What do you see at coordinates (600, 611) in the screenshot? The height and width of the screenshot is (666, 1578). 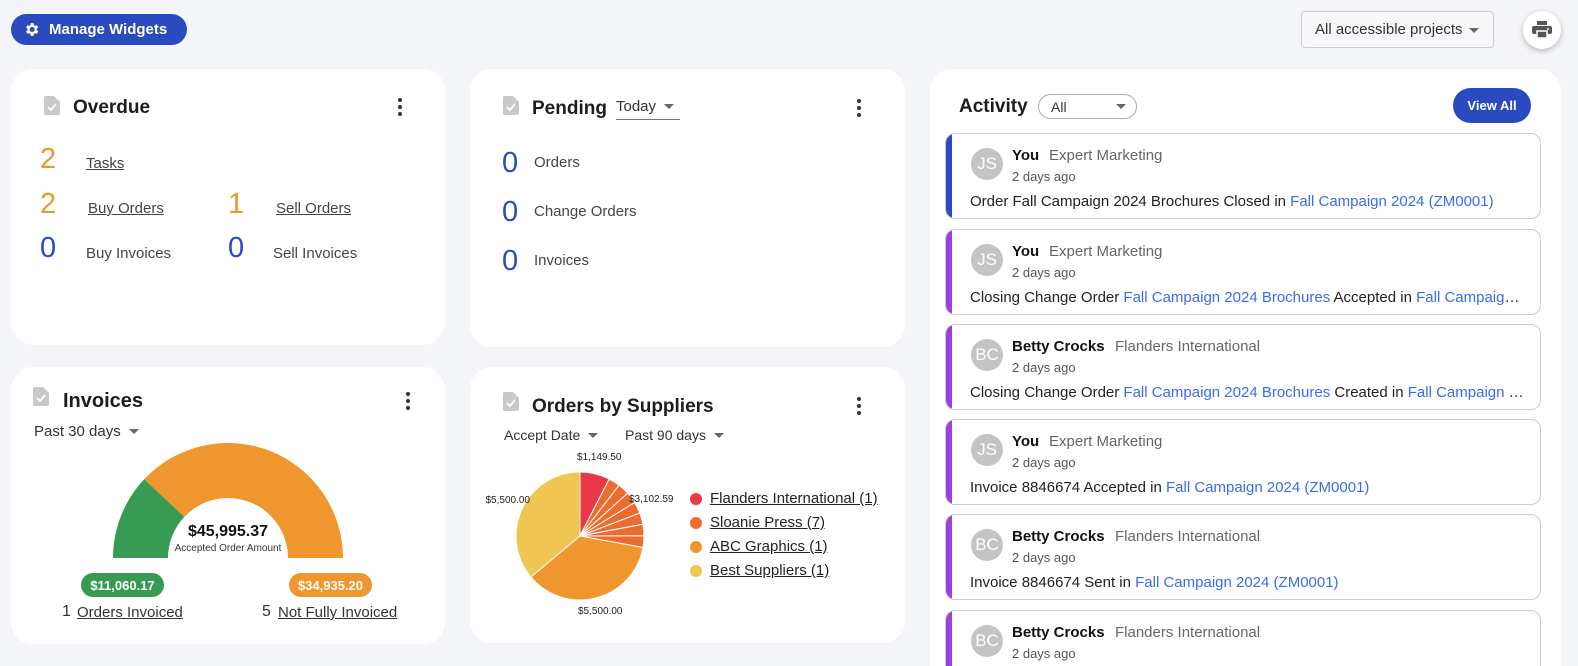 I see `pie-label-bottom: $5,500.00` at bounding box center [600, 611].